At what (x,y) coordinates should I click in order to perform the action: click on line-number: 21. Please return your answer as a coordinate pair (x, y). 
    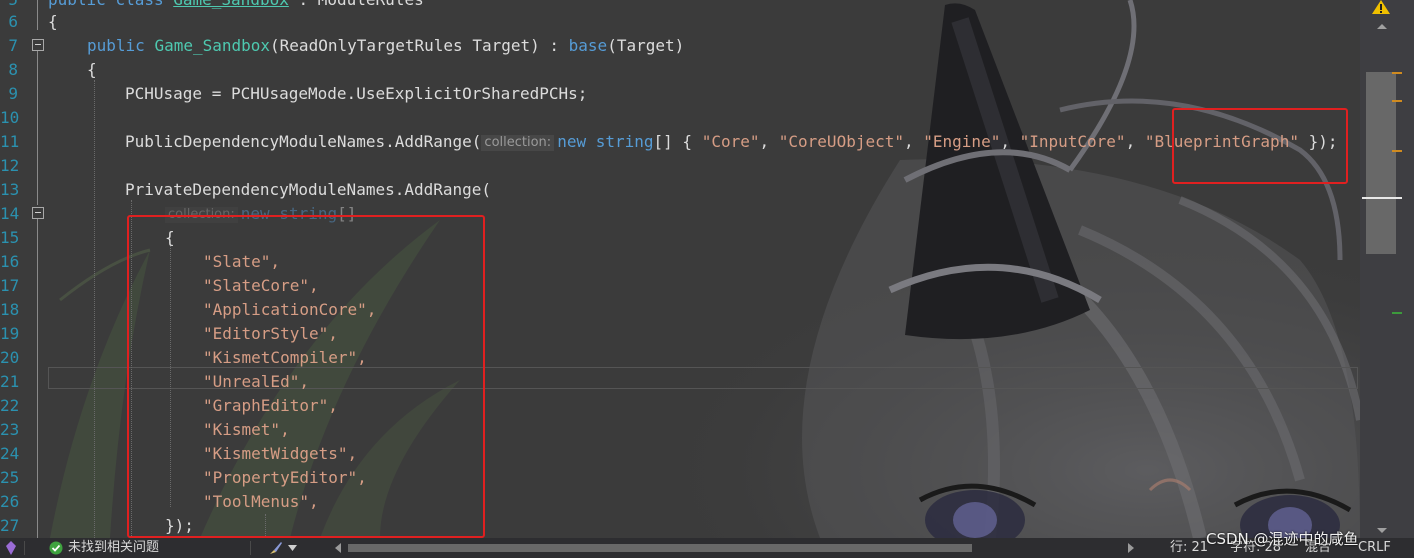
    Looking at the image, I should click on (10, 381).